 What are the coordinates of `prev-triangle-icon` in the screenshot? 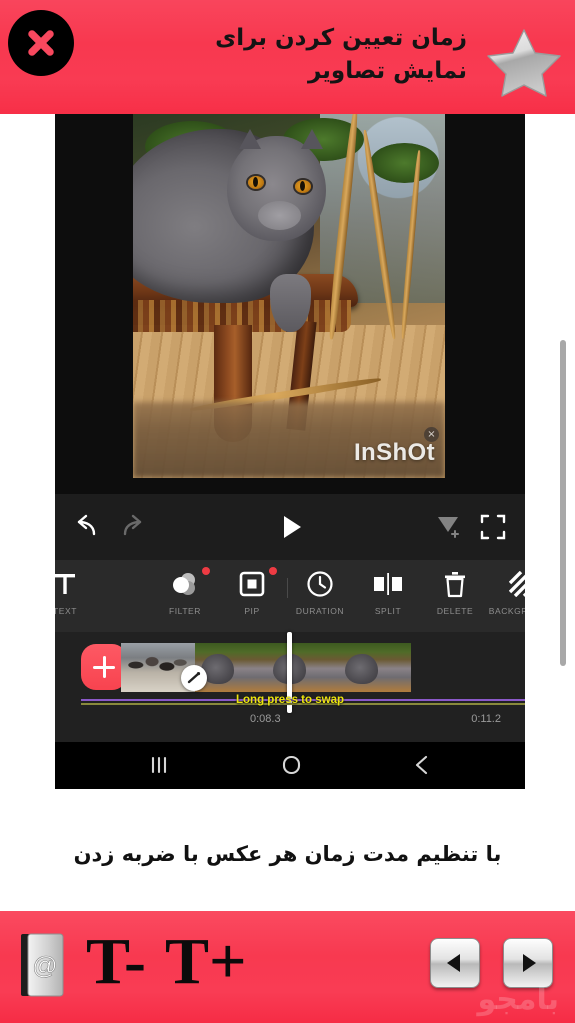 It's located at (453, 963).